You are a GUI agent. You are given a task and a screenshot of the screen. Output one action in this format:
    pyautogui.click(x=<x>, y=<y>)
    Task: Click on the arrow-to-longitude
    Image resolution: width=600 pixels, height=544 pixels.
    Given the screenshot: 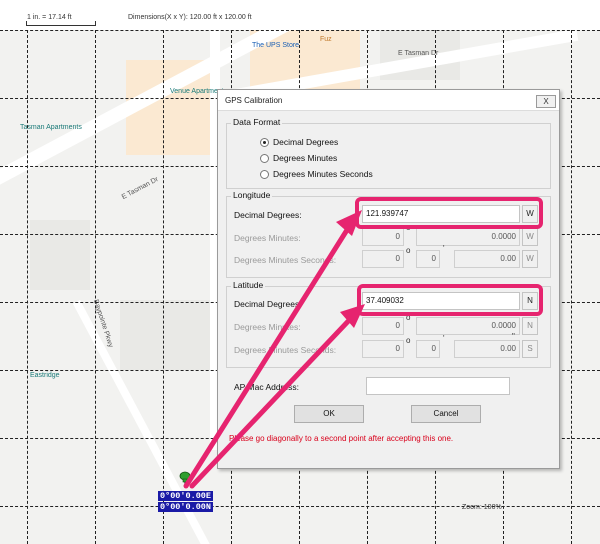 What is the action you would take?
    pyautogui.click(x=269, y=354)
    